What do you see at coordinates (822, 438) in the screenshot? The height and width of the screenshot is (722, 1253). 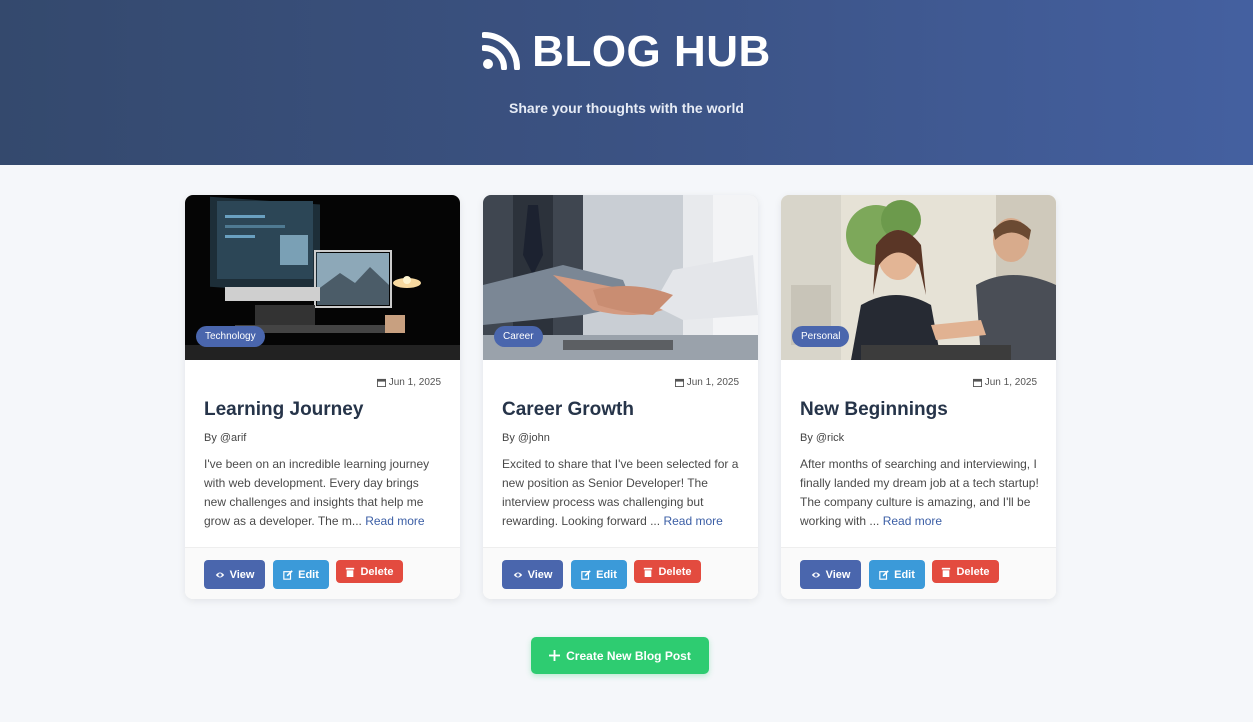 I see `post-author: By @rick` at bounding box center [822, 438].